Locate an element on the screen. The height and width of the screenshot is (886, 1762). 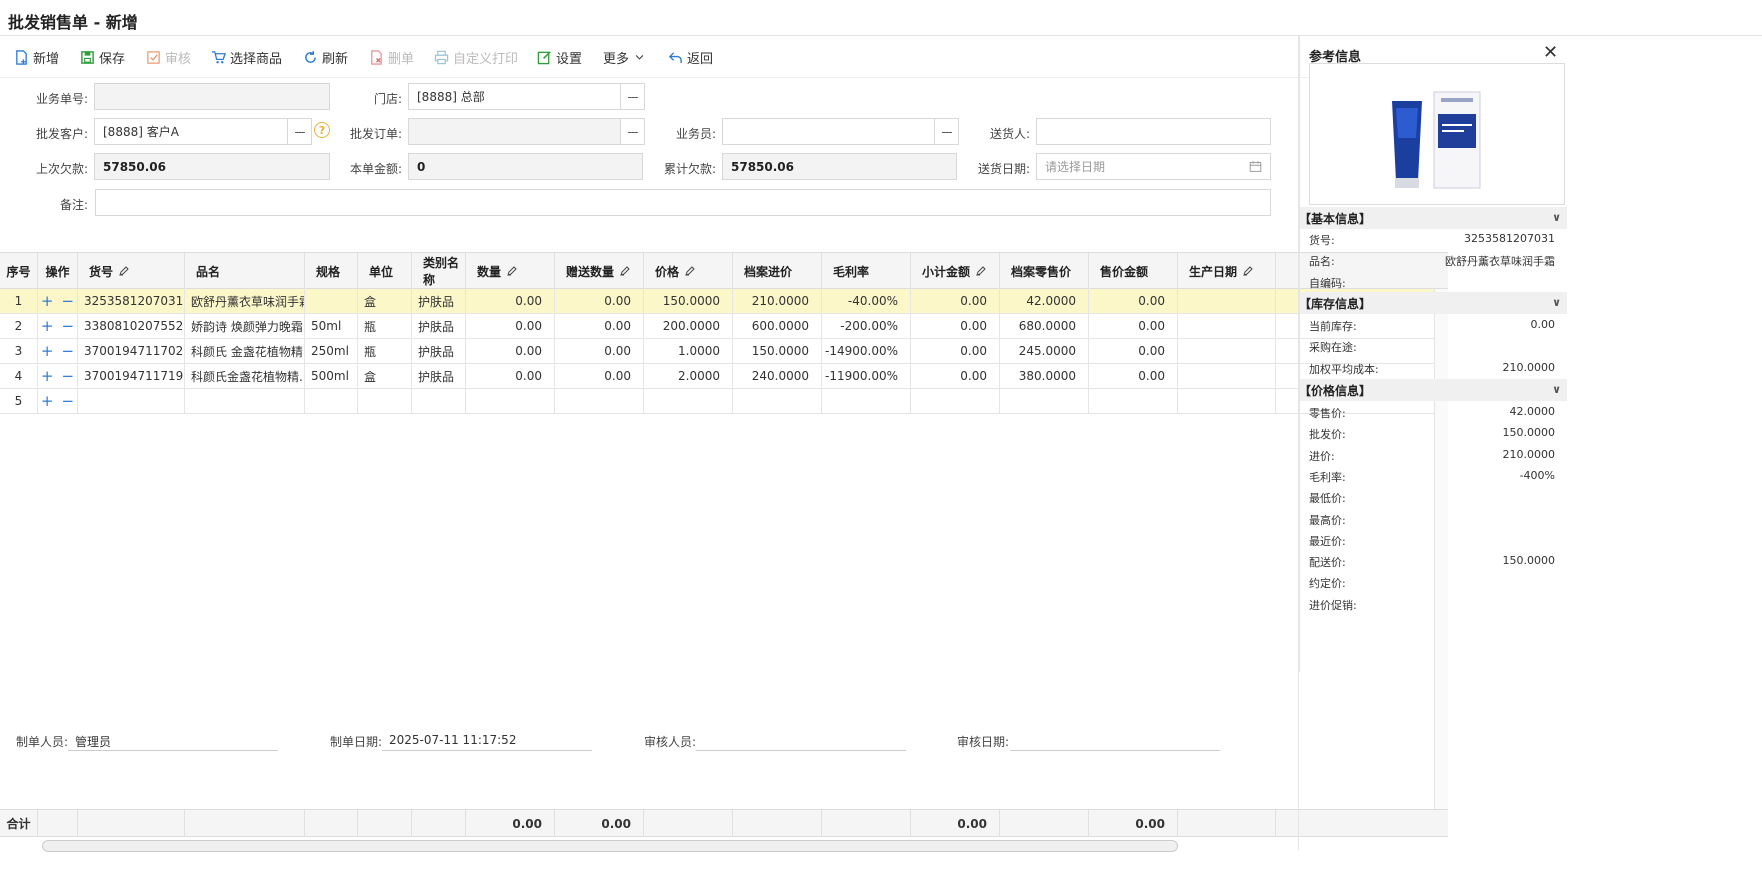
toolbar: 新增 保存 审核 选择商品 刷新 删单 自定义打印 设置 更多 返回 is located at coordinates (725, 57).